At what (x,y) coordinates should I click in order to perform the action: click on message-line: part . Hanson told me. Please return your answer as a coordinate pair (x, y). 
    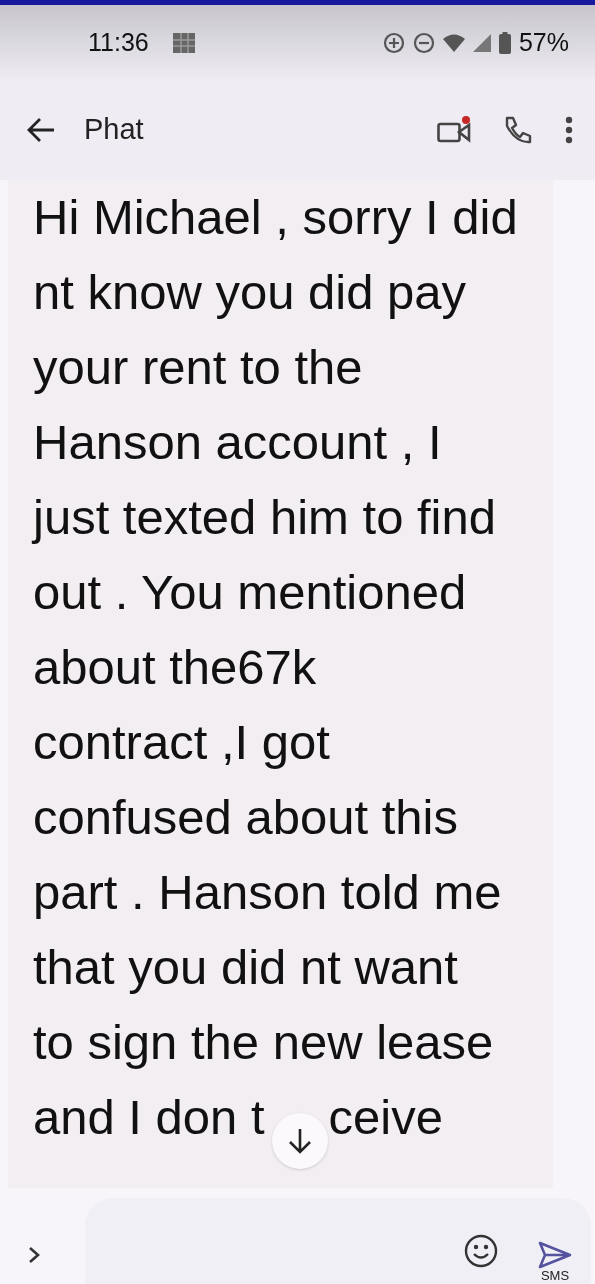
    Looking at the image, I should click on (267, 892).